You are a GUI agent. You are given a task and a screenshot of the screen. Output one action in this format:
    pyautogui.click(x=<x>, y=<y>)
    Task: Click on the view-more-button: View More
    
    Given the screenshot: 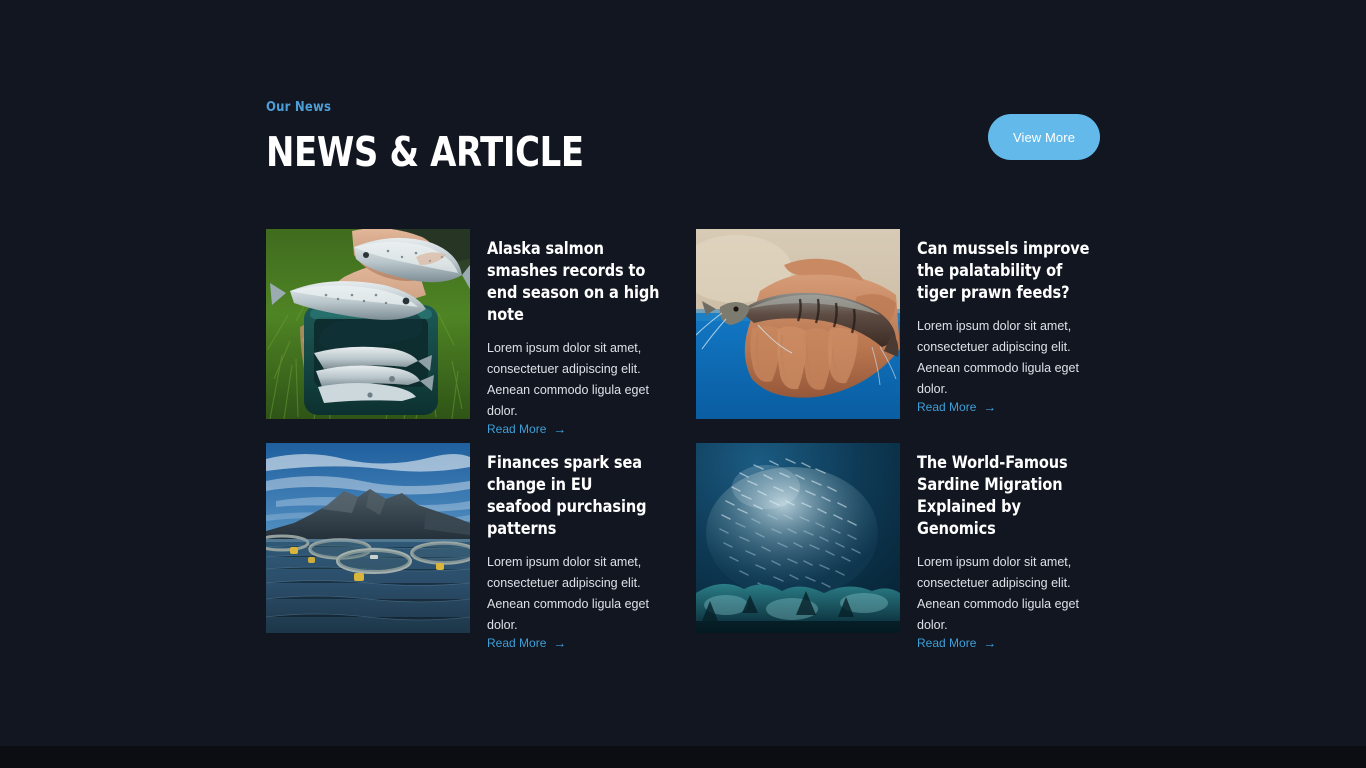 What is the action you would take?
    pyautogui.click(x=1044, y=137)
    